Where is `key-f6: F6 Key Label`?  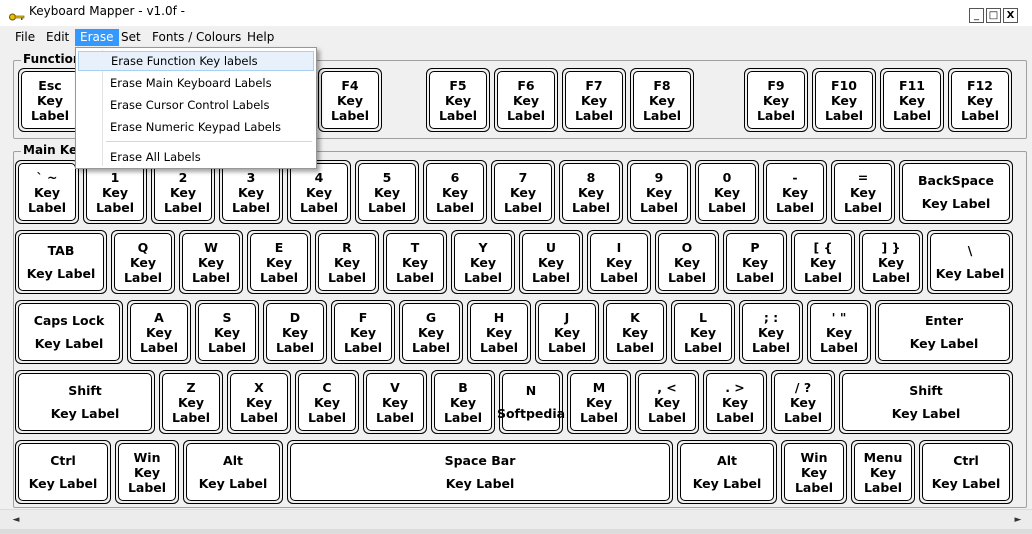 key-f6: F6 Key Label is located at coordinates (526, 100).